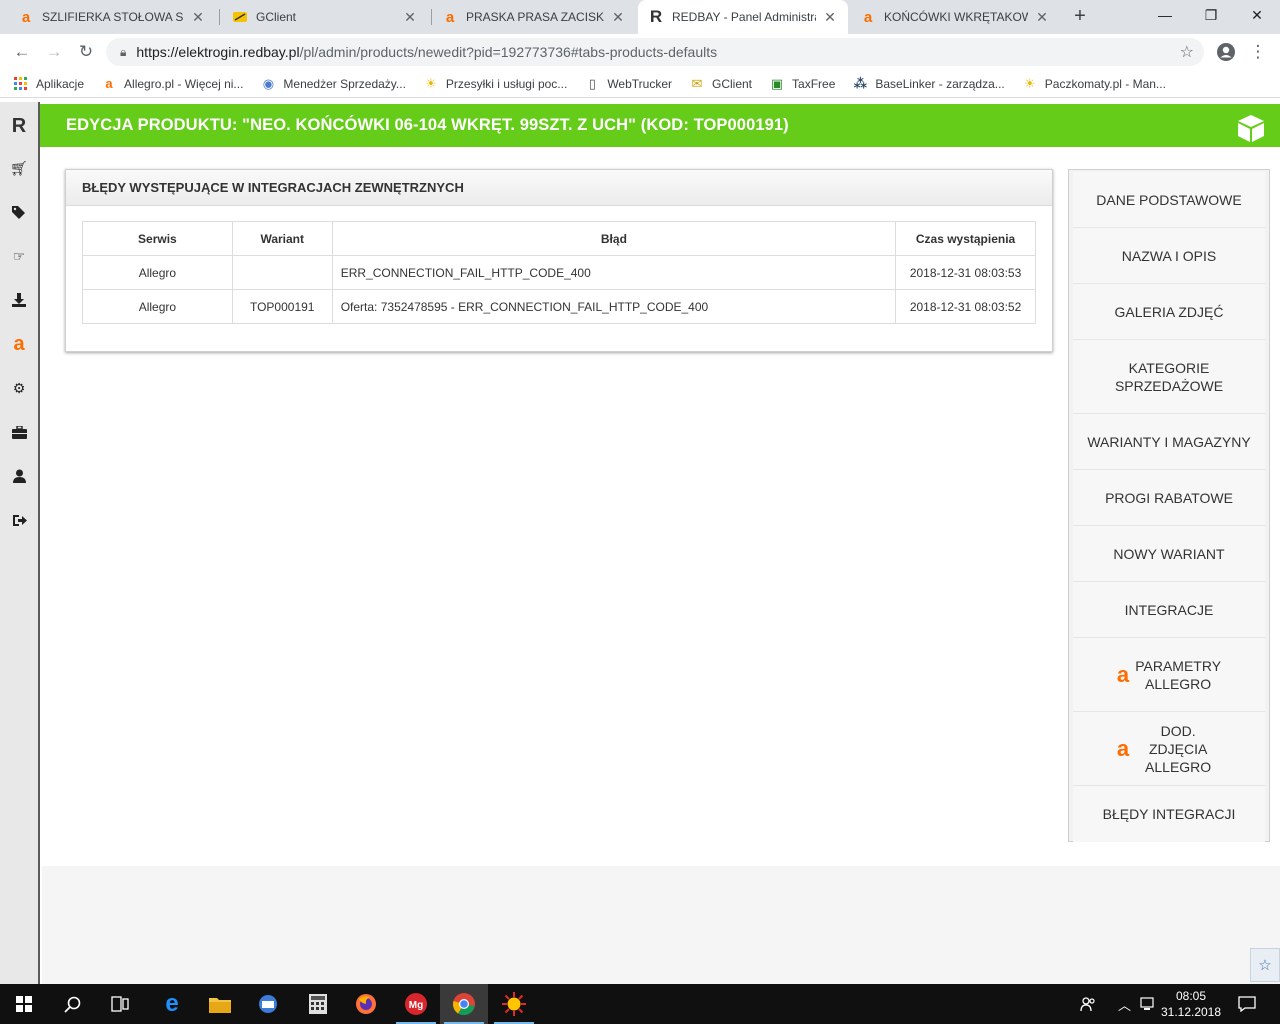  Describe the element at coordinates (1169, 610) in the screenshot. I see `menu-item-integracje: INTEGRACJE` at that location.